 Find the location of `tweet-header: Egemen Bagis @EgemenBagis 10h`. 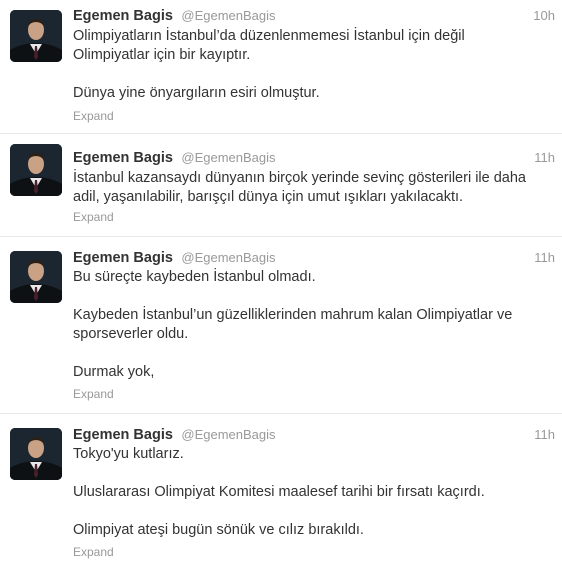

tweet-header: Egemen Bagis @EgemenBagis 10h is located at coordinates (314, 17).